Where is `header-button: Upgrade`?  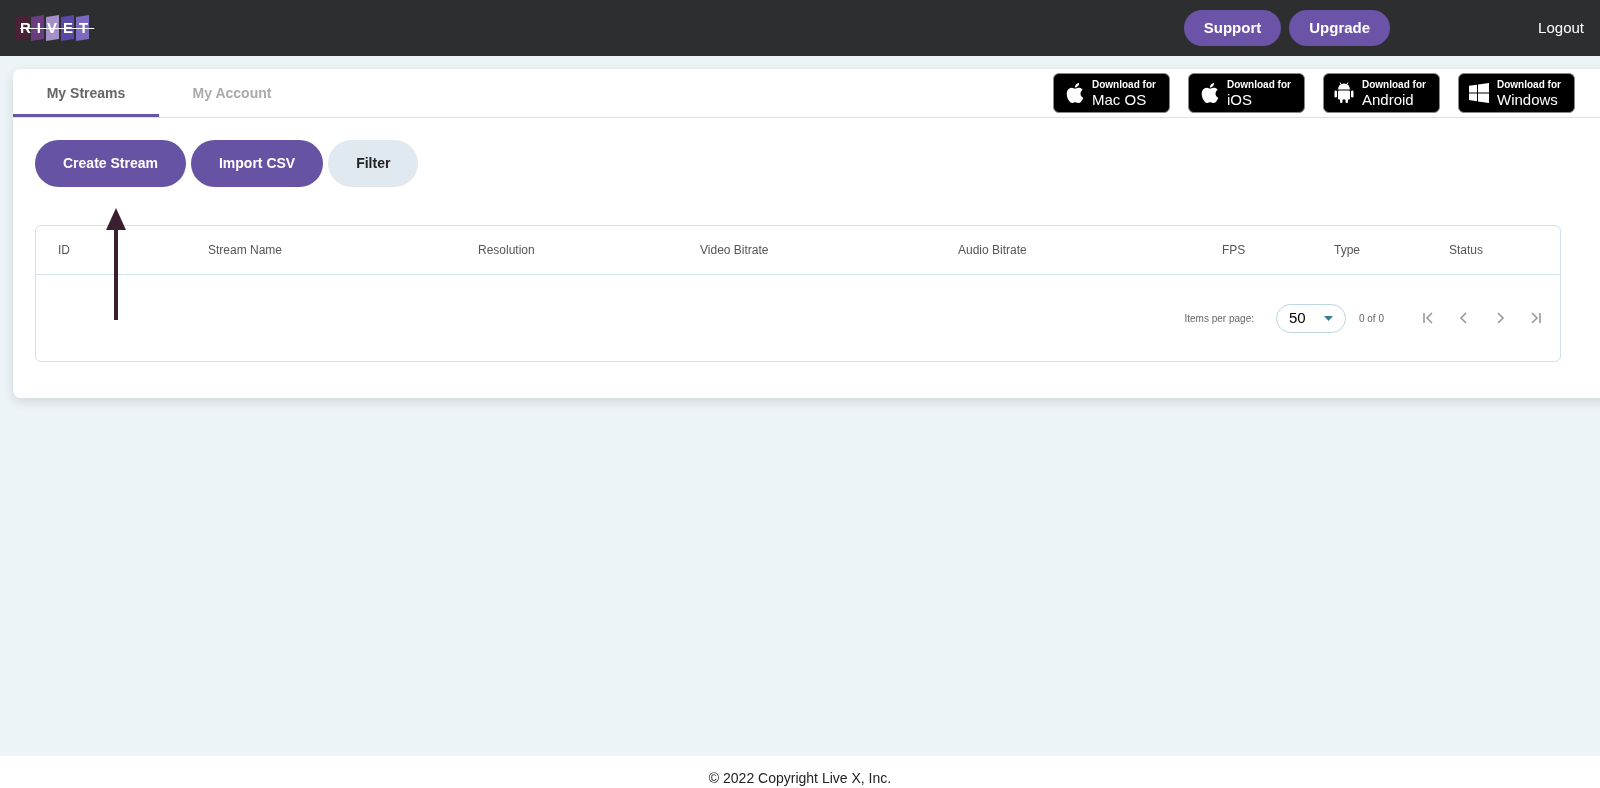 header-button: Upgrade is located at coordinates (1340, 28).